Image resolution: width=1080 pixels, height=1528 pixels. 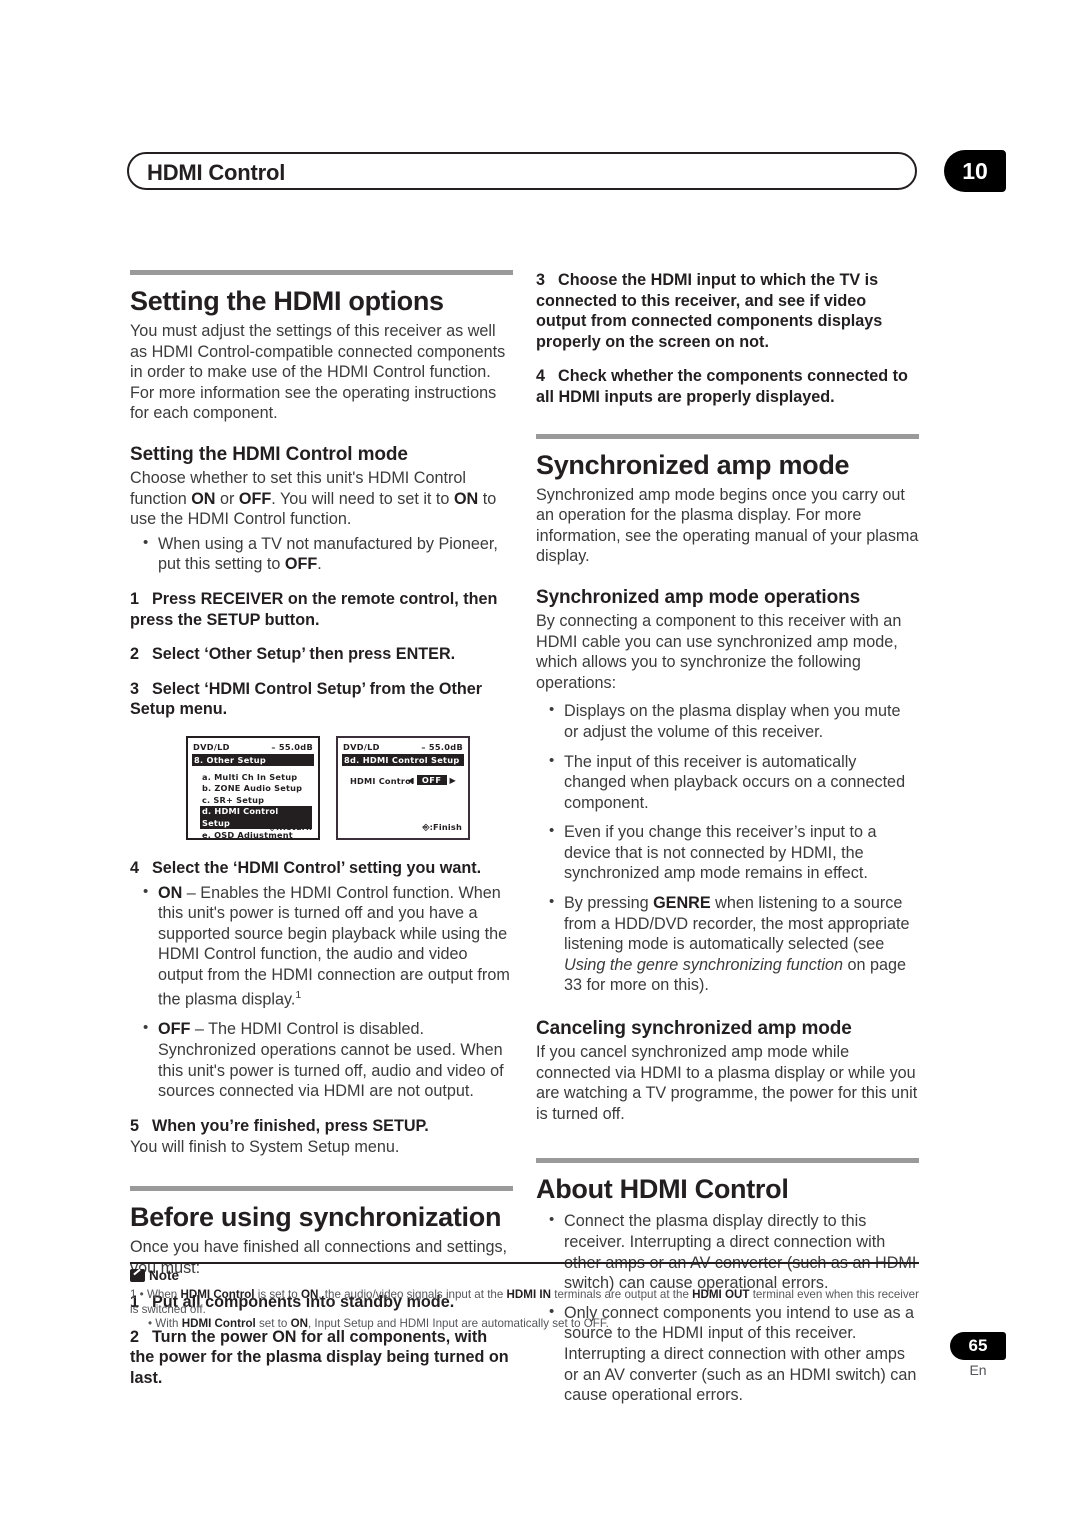 What do you see at coordinates (135, 598) in the screenshot?
I see `step-number: 1` at bounding box center [135, 598].